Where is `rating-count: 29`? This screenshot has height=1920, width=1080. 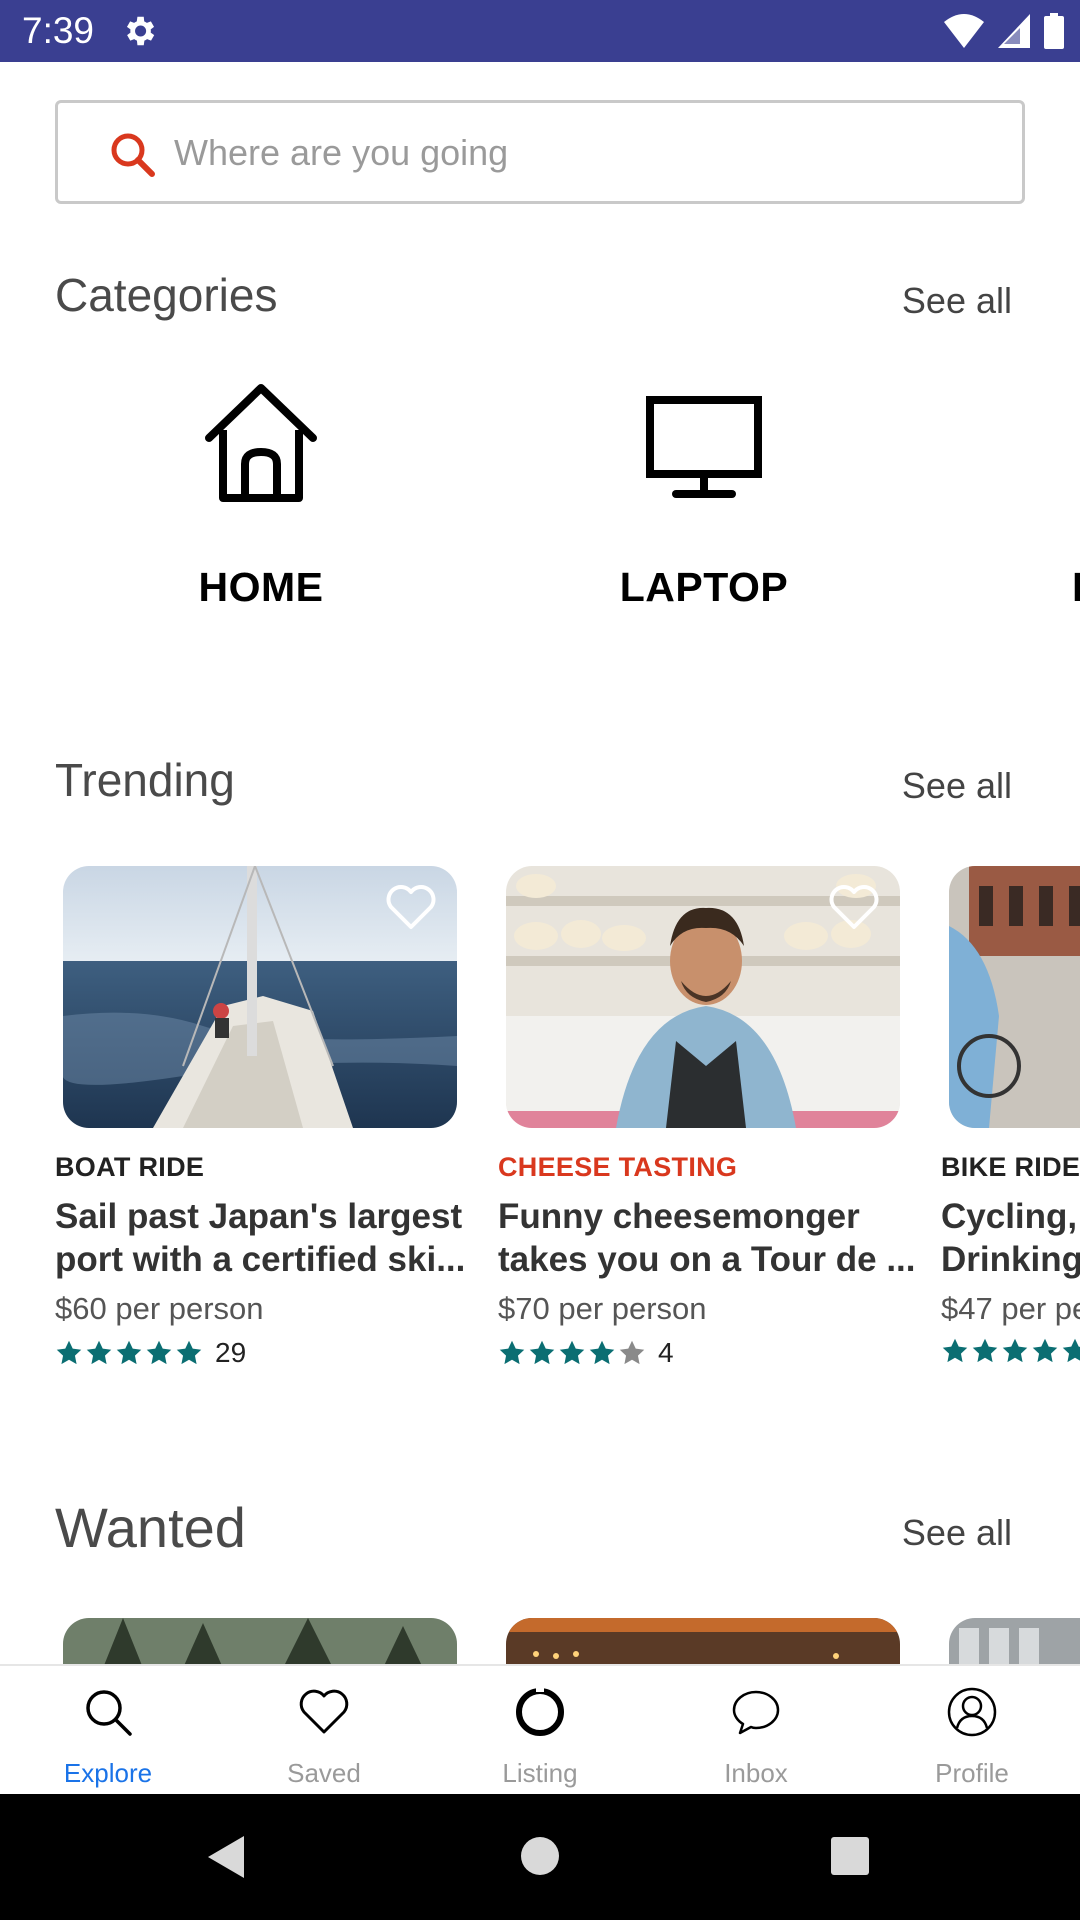 rating-count: 29 is located at coordinates (231, 1352).